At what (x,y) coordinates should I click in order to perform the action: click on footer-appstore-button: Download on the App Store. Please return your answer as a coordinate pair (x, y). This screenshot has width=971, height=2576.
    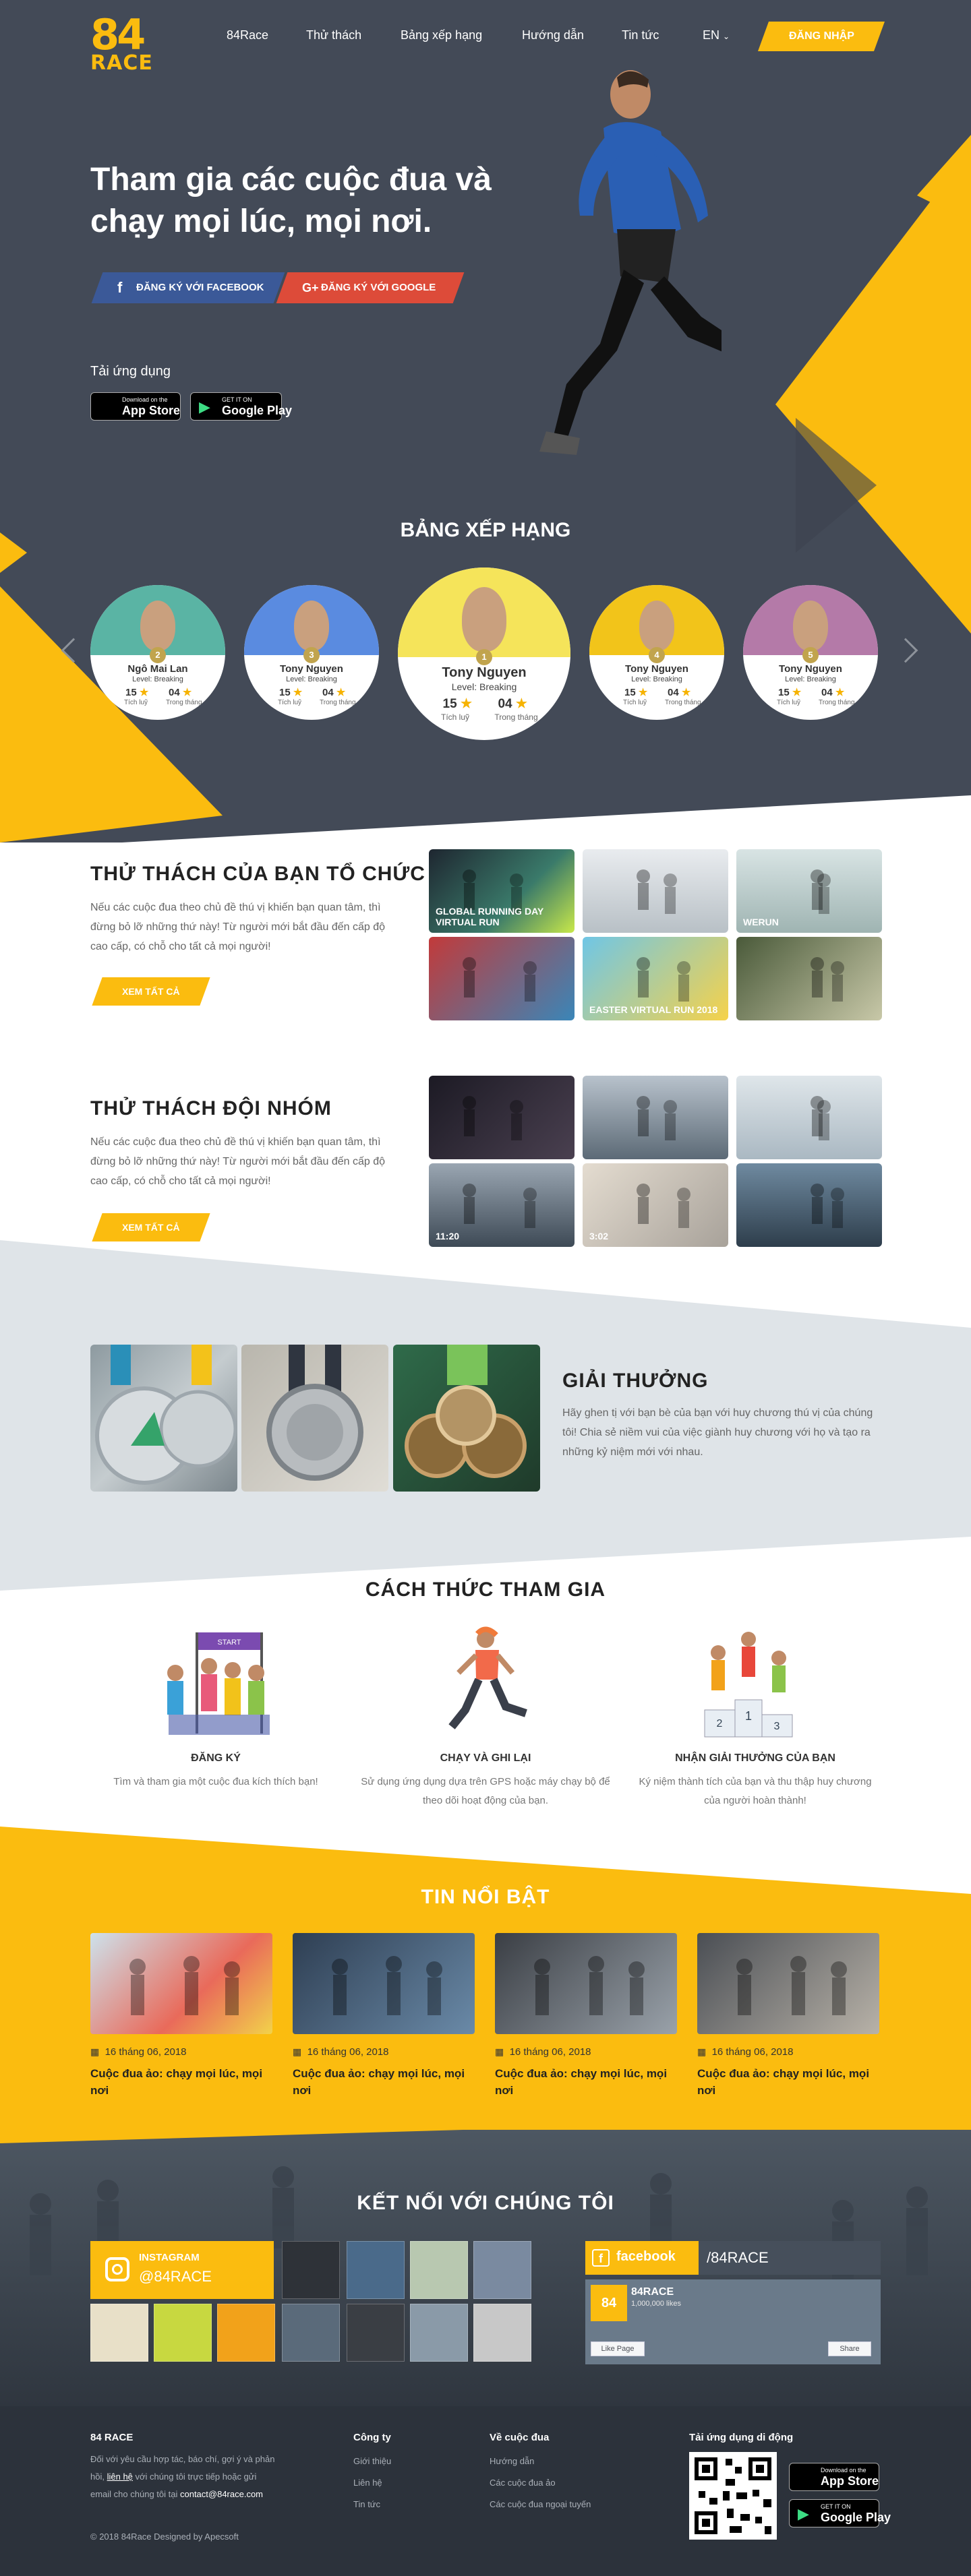
    Looking at the image, I should click on (834, 2477).